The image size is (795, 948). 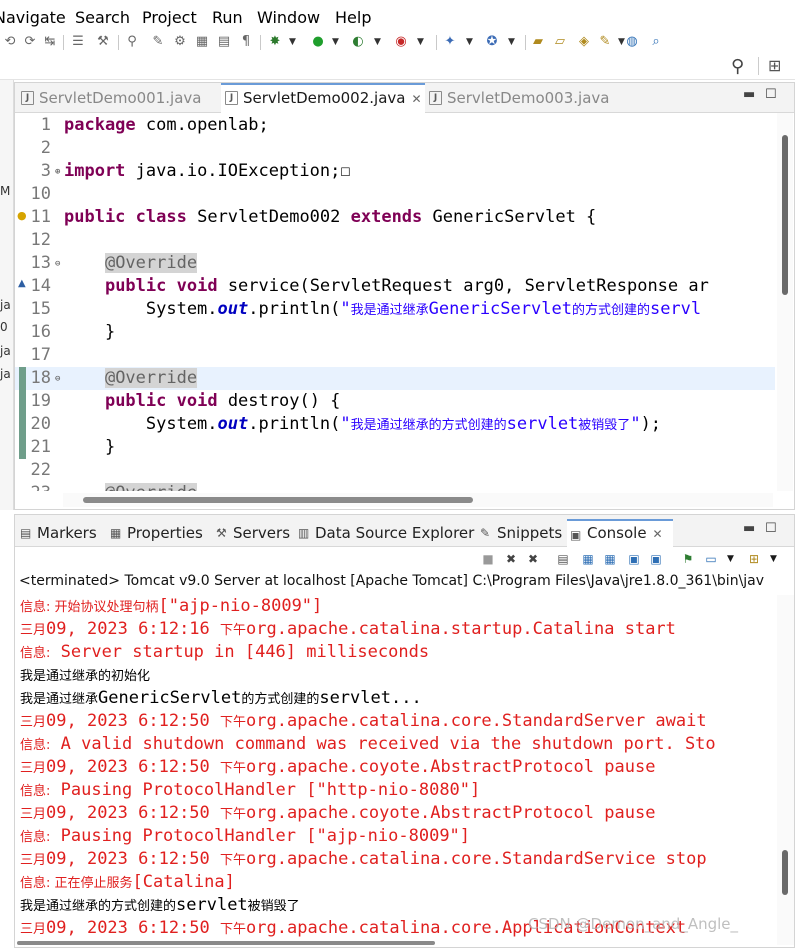 I want to click on menu-help: Help, so click(x=353, y=17).